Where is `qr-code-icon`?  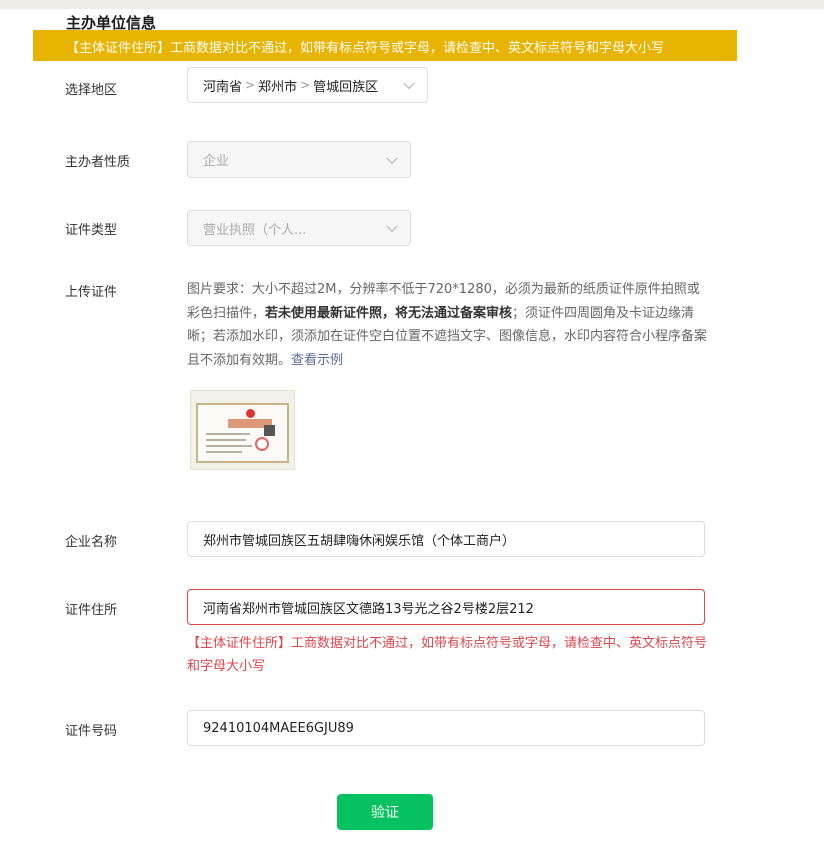
qr-code-icon is located at coordinates (269, 430).